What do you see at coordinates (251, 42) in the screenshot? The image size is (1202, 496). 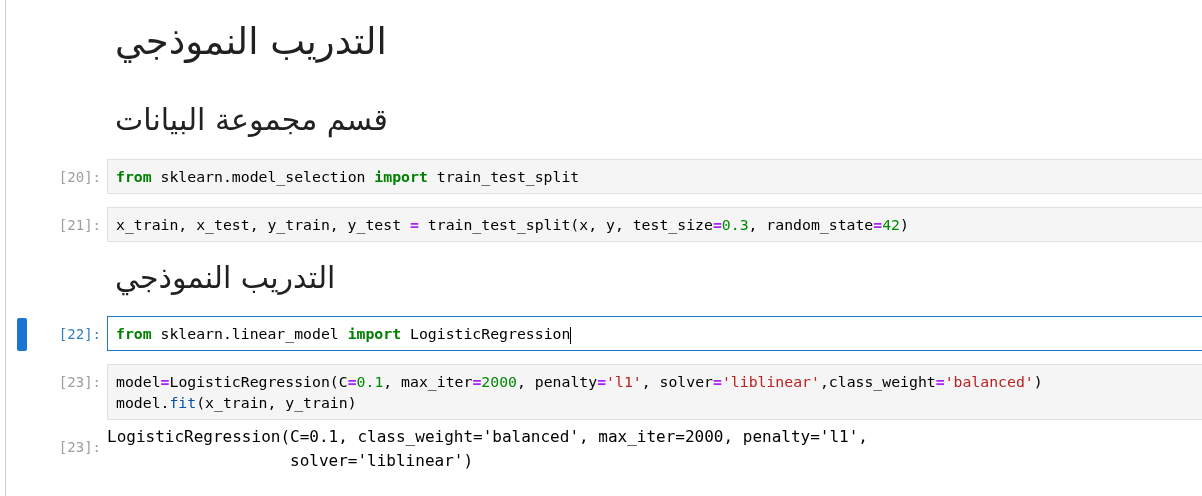 I see `notebook-title: التدريب النموذجي` at bounding box center [251, 42].